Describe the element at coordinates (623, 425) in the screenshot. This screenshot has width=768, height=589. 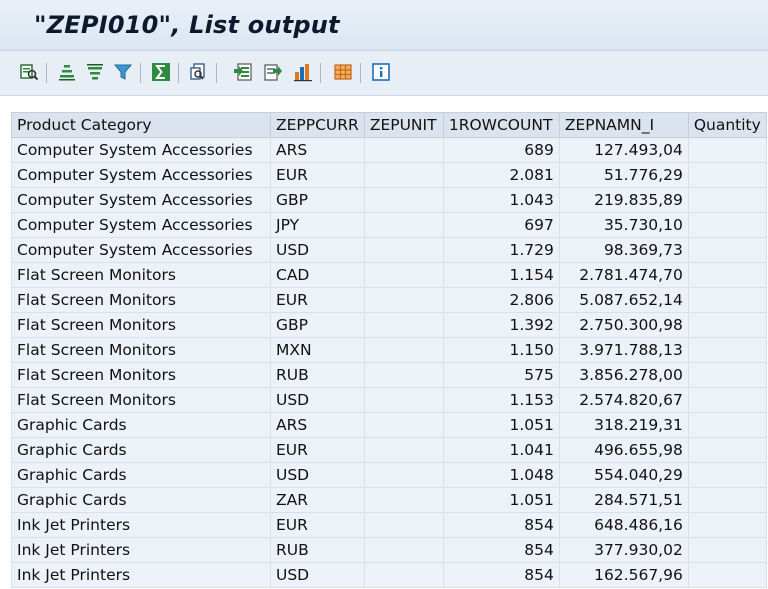
I see `amount-cell: 318.219,31` at that location.